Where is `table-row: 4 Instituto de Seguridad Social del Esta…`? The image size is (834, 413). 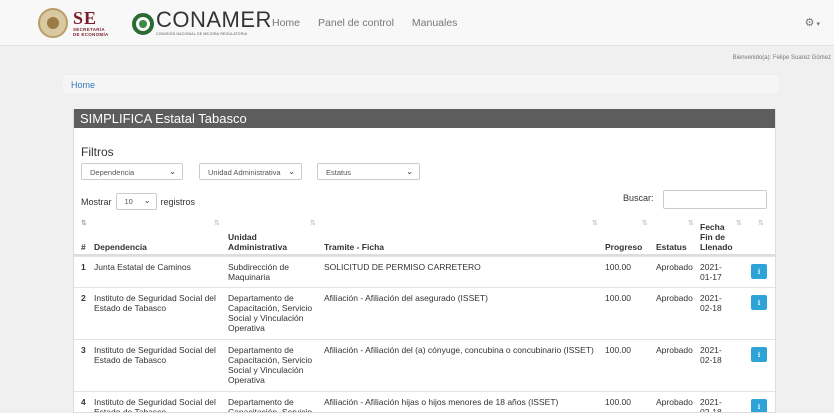 table-row: 4 Instituto de Seguridad Social del Esta… is located at coordinates (424, 401).